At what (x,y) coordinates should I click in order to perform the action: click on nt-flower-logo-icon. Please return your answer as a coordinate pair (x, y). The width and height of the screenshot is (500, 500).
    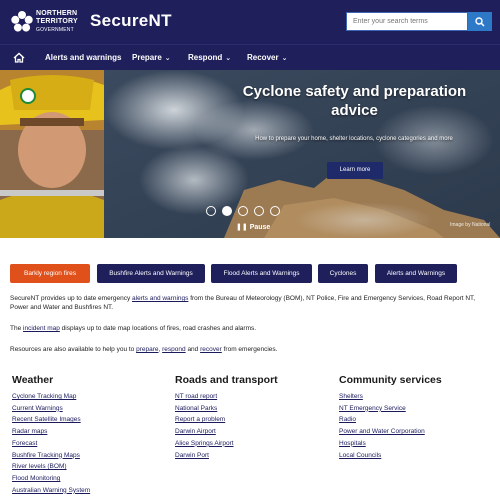
    Looking at the image, I should click on (22, 21).